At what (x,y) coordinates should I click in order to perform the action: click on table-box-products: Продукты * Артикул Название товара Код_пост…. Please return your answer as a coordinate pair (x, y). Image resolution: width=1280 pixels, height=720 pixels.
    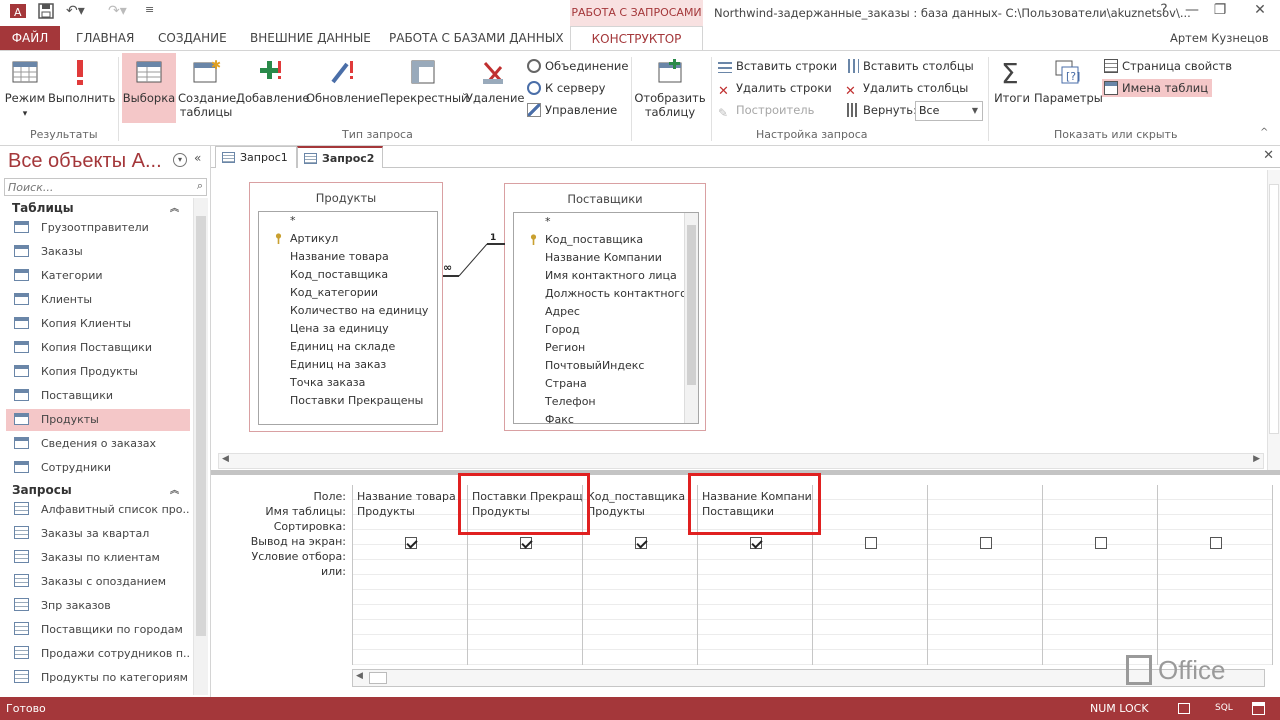
    Looking at the image, I should click on (346, 307).